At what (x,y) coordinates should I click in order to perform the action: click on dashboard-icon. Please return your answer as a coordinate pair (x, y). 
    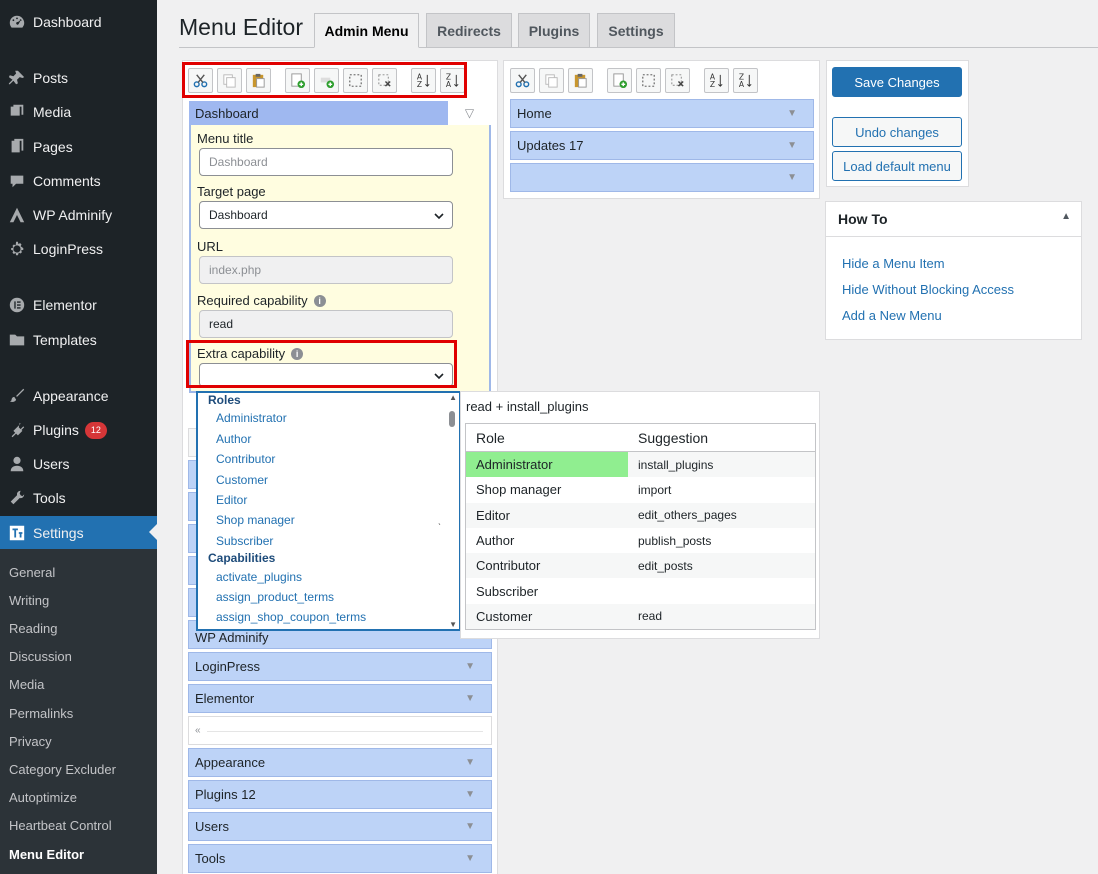
    Looking at the image, I should click on (16, 22).